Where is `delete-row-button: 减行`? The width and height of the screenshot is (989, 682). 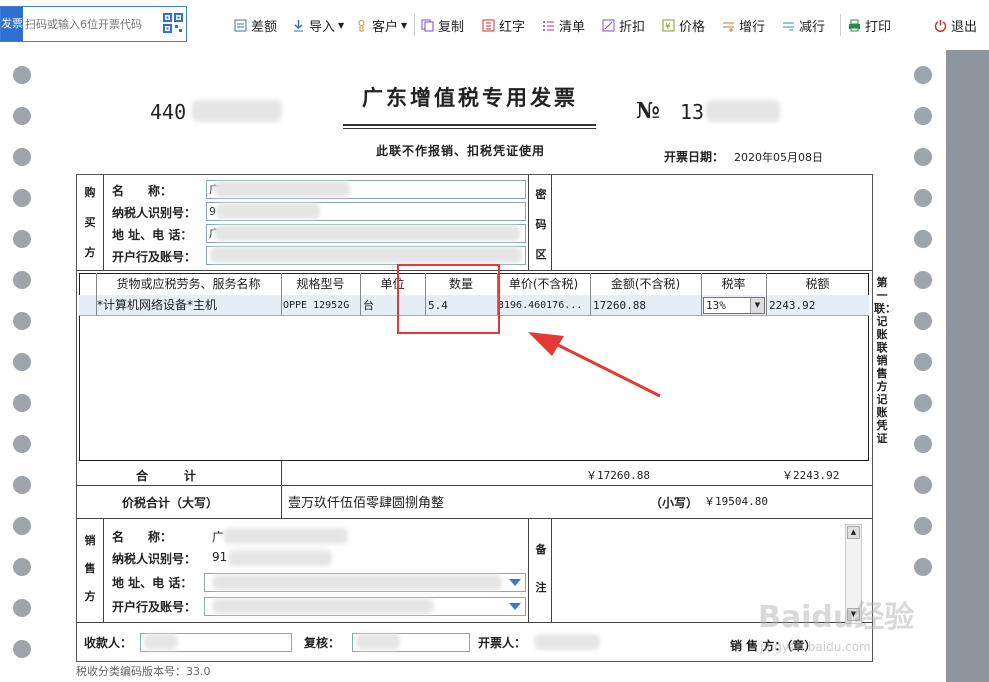
delete-row-button: 减行 is located at coordinates (804, 25).